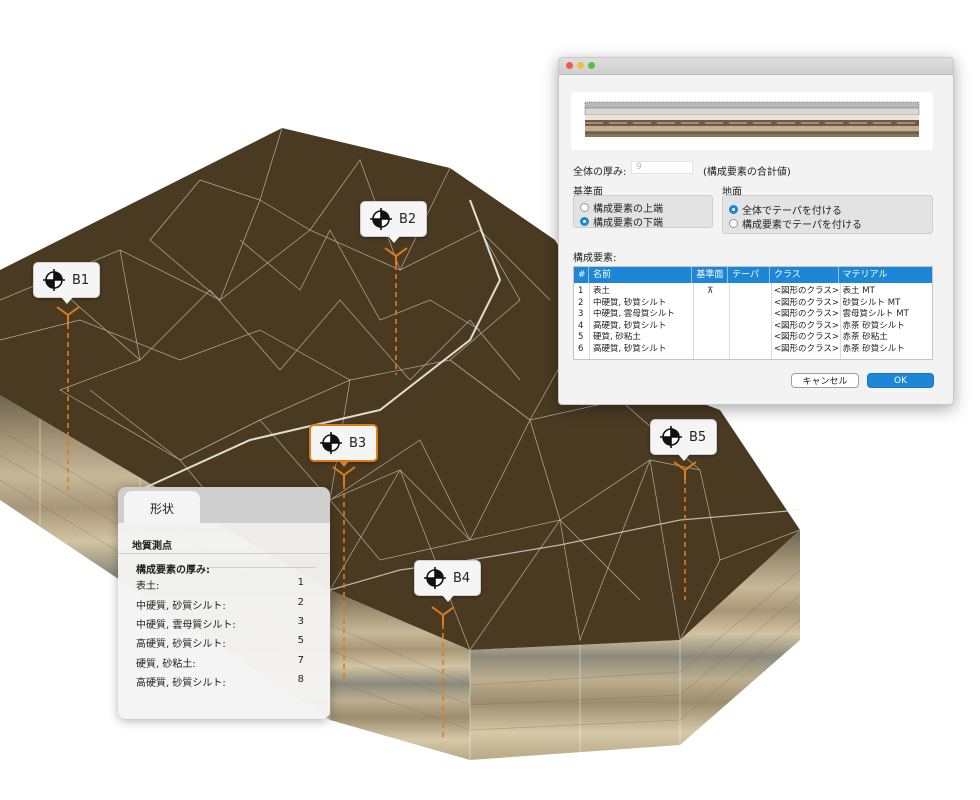 This screenshot has width=980, height=800. I want to click on total-thickness-field: 9, so click(662, 167).